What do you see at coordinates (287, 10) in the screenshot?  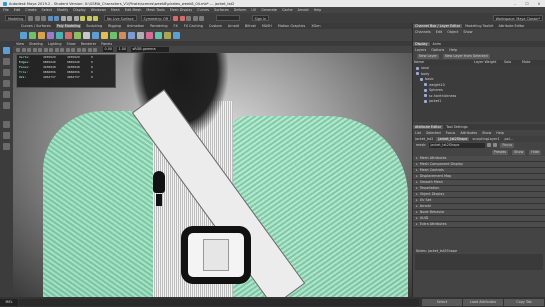 I see `menu-cache: Cache` at bounding box center [287, 10].